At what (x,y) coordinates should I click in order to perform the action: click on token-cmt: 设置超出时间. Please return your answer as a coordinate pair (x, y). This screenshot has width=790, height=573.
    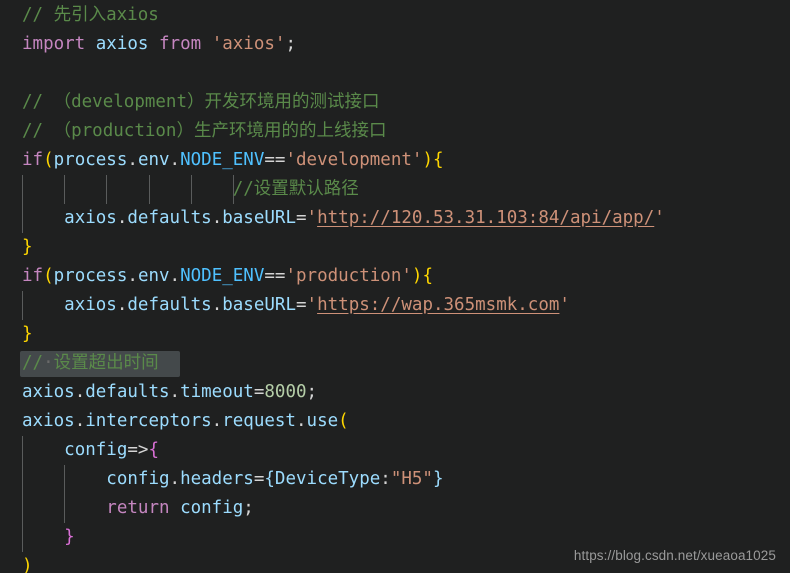
    Looking at the image, I should click on (106, 363).